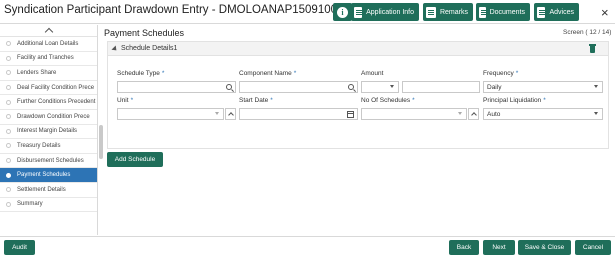 The height and width of the screenshot is (257, 615). I want to click on sidebar-item-summary: Summary, so click(48, 205).